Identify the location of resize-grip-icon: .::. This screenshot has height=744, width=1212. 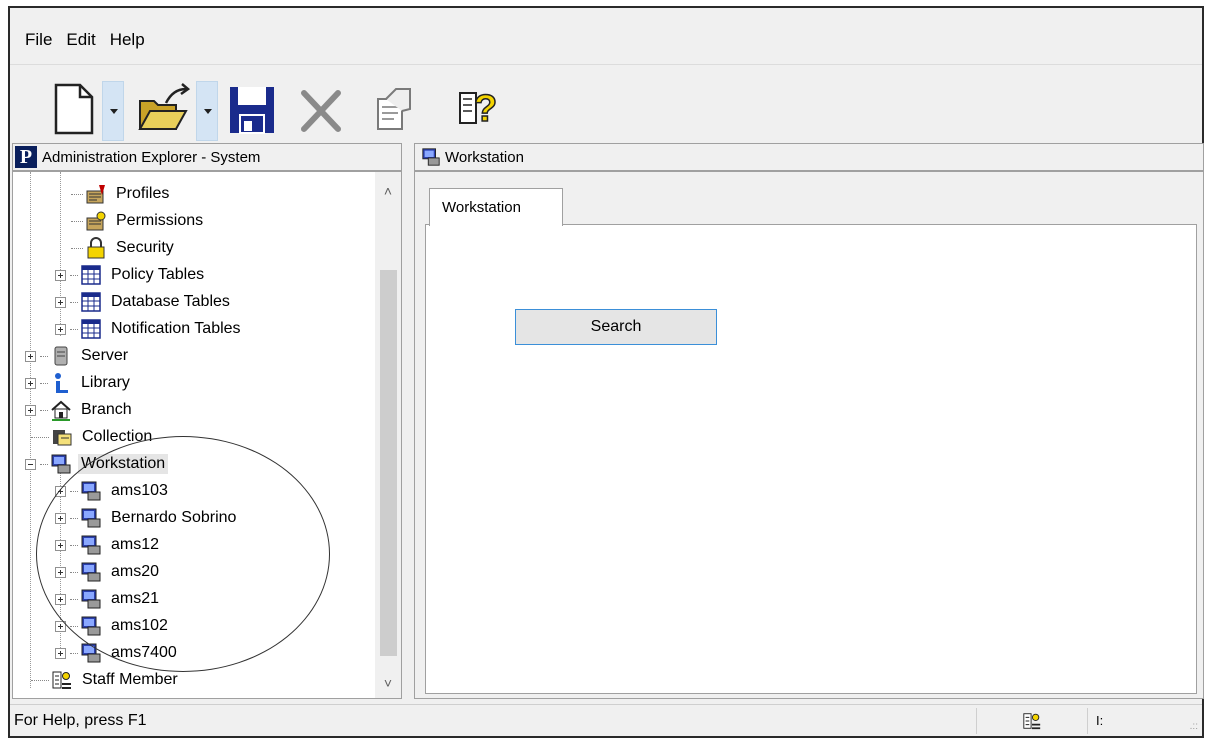
(1194, 726).